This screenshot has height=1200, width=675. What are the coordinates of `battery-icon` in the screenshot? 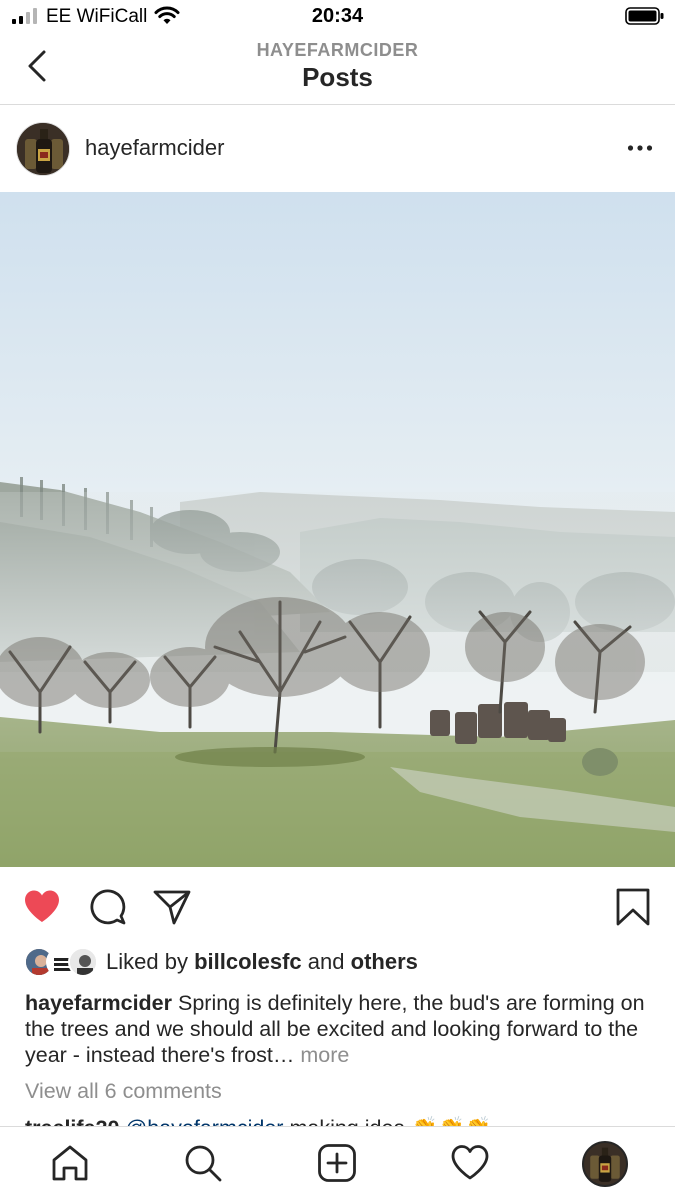 It's located at (644, 16).